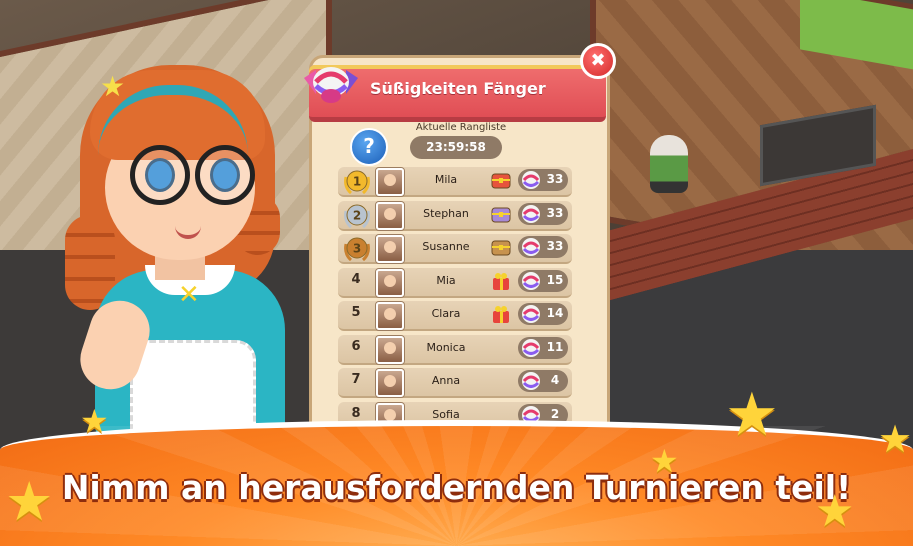 The image size is (913, 546). I want to click on candy-icon, so click(331, 85).